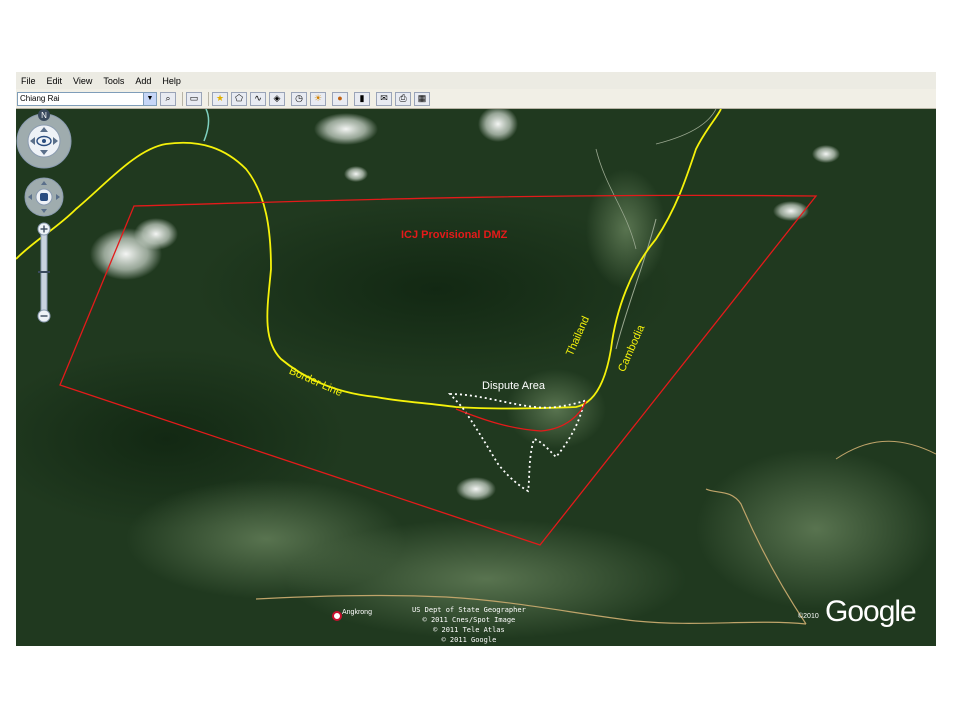  I want to click on menu-tools: Tools, so click(114, 81).